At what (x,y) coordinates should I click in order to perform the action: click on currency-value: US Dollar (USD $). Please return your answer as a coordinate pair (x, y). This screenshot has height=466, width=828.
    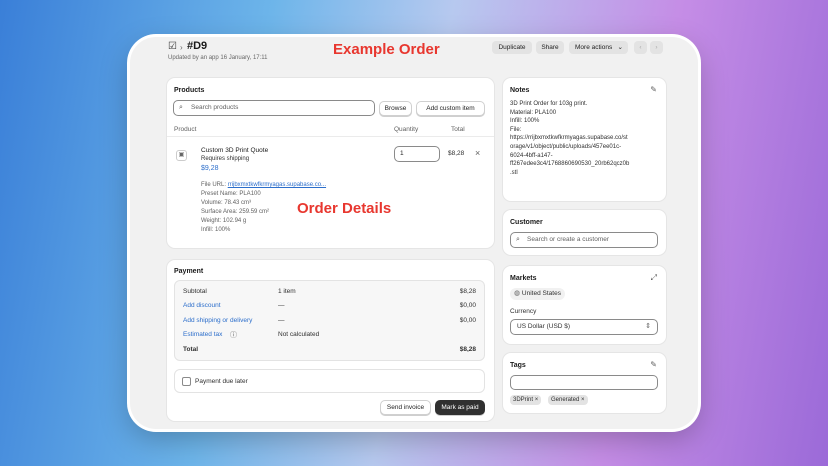
    Looking at the image, I should click on (544, 326).